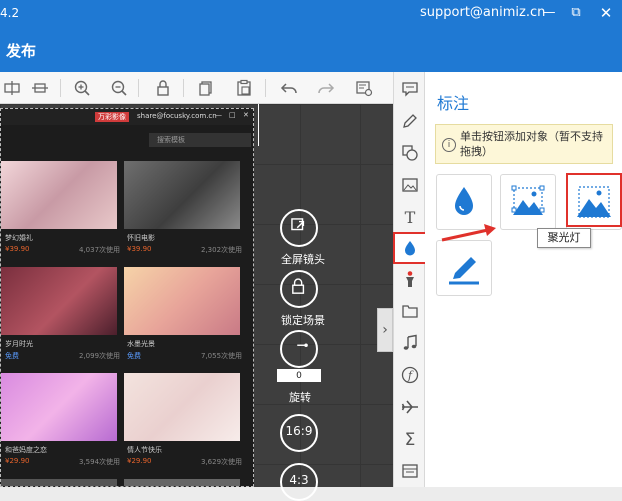 The image size is (622, 501). I want to click on template-usage-count: 4,037次使用, so click(100, 250).